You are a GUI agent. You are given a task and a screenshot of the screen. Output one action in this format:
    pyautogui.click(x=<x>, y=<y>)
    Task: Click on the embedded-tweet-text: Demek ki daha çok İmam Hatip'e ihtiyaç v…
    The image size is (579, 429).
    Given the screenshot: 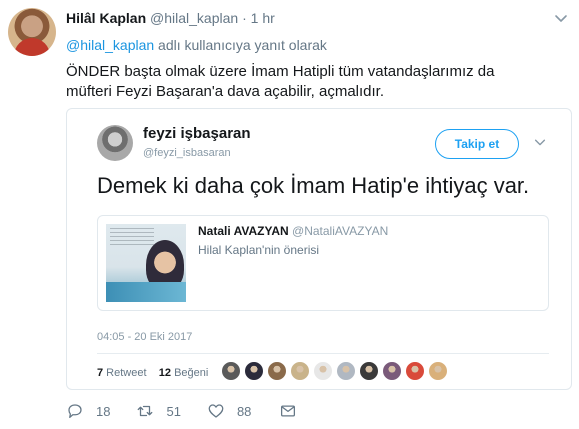 What is the action you would take?
    pyautogui.click(x=313, y=185)
    